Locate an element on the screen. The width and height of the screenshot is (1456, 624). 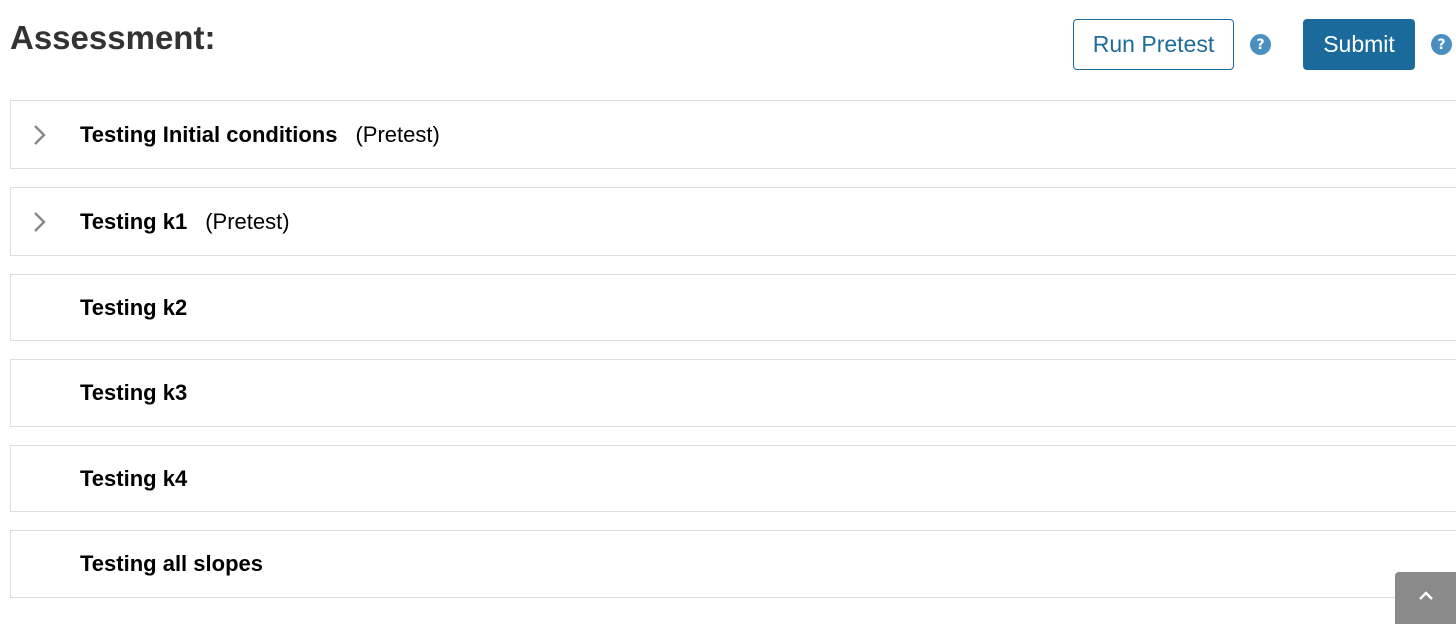
panel-label: Testing all slopes is located at coordinates (171, 563).